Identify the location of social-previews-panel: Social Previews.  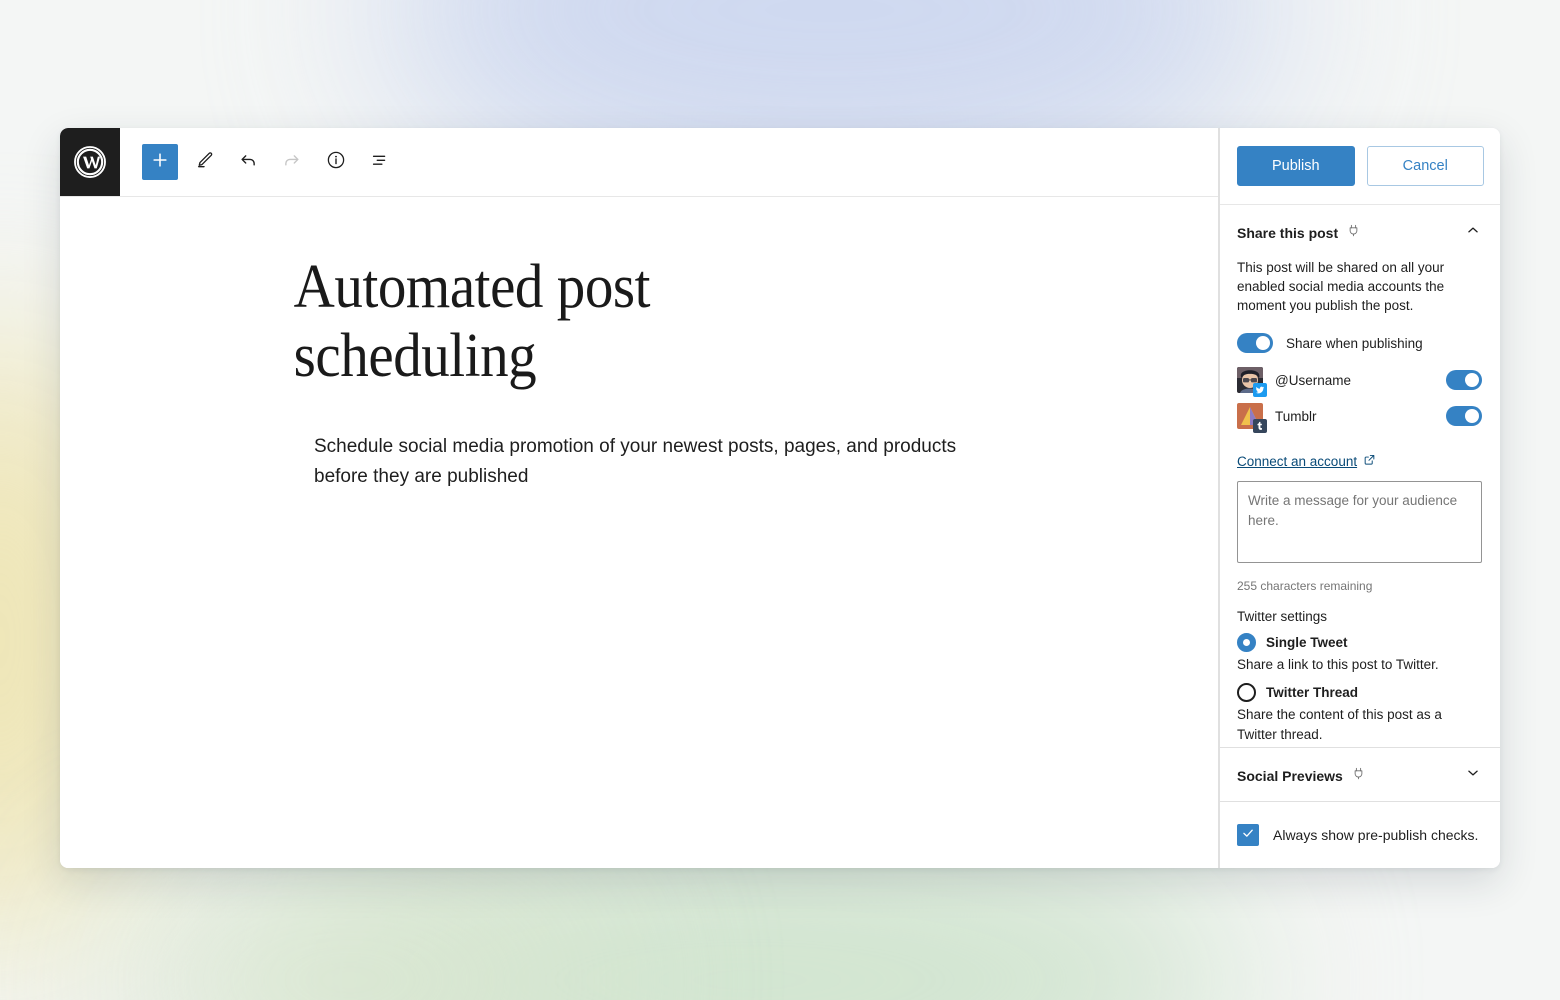
(1360, 774).